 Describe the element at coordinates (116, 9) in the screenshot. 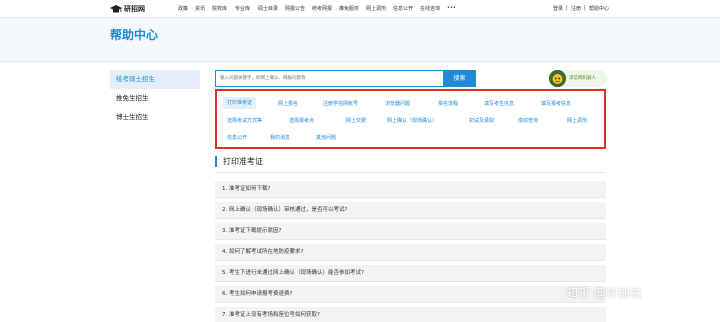

I see `graduation-cap-icon` at that location.